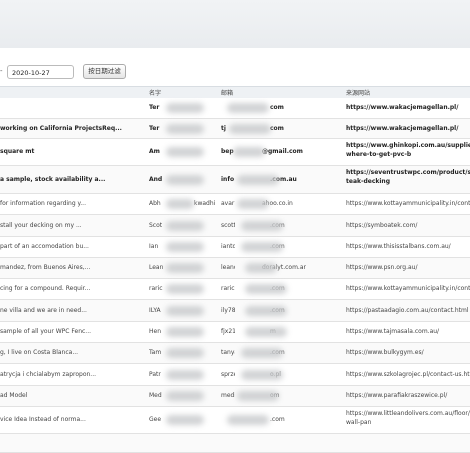 This screenshot has height=453, width=470. What do you see at coordinates (104, 71) in the screenshot?
I see `filter-by-date-button: 按日期过滤` at bounding box center [104, 71].